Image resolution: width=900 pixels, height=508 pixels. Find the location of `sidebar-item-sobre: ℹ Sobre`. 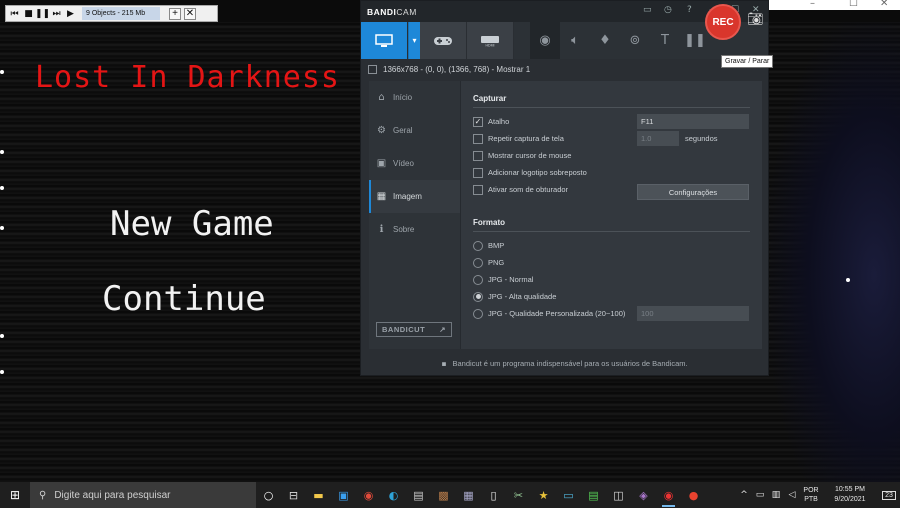

sidebar-item-sobre: ℹ Sobre is located at coordinates (414, 229).